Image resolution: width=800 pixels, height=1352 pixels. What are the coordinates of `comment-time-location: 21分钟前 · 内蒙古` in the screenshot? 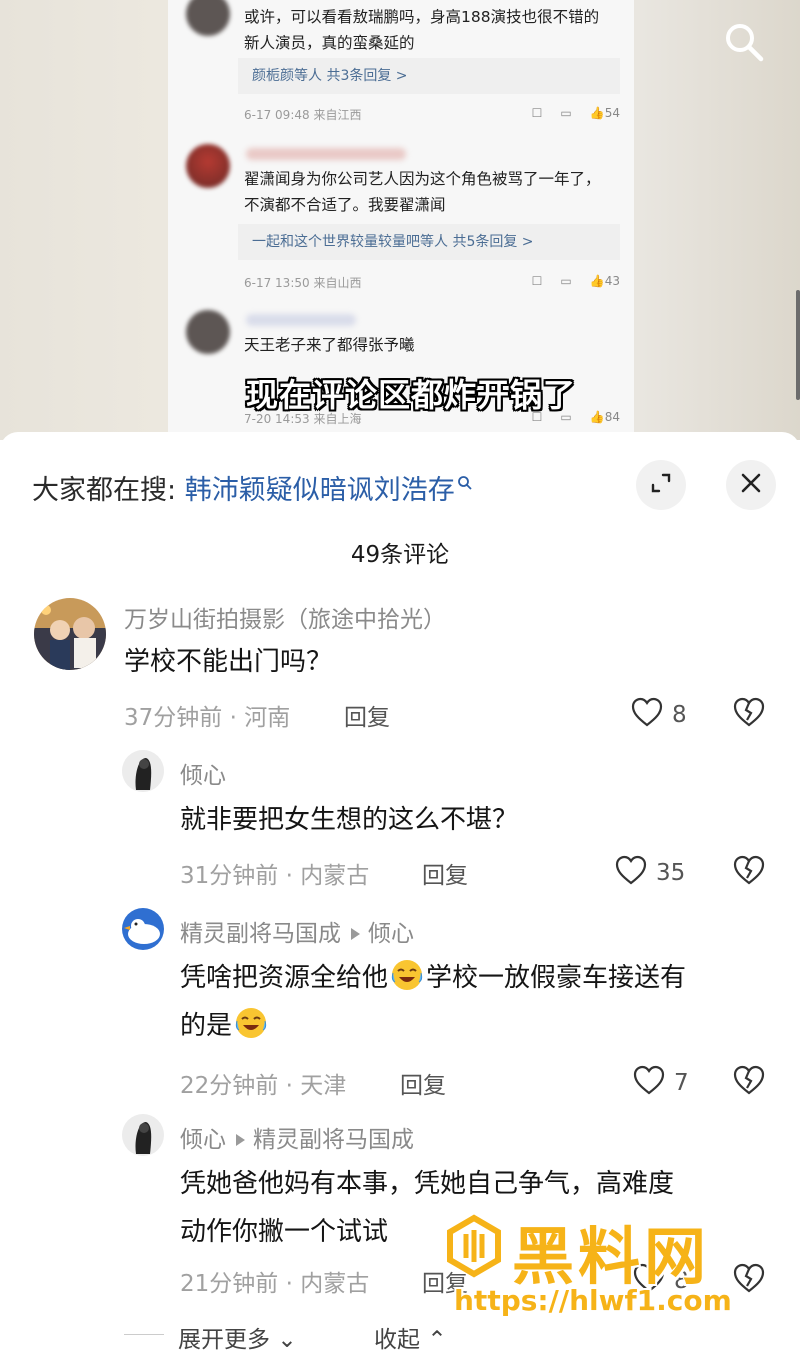 It's located at (275, 1284).